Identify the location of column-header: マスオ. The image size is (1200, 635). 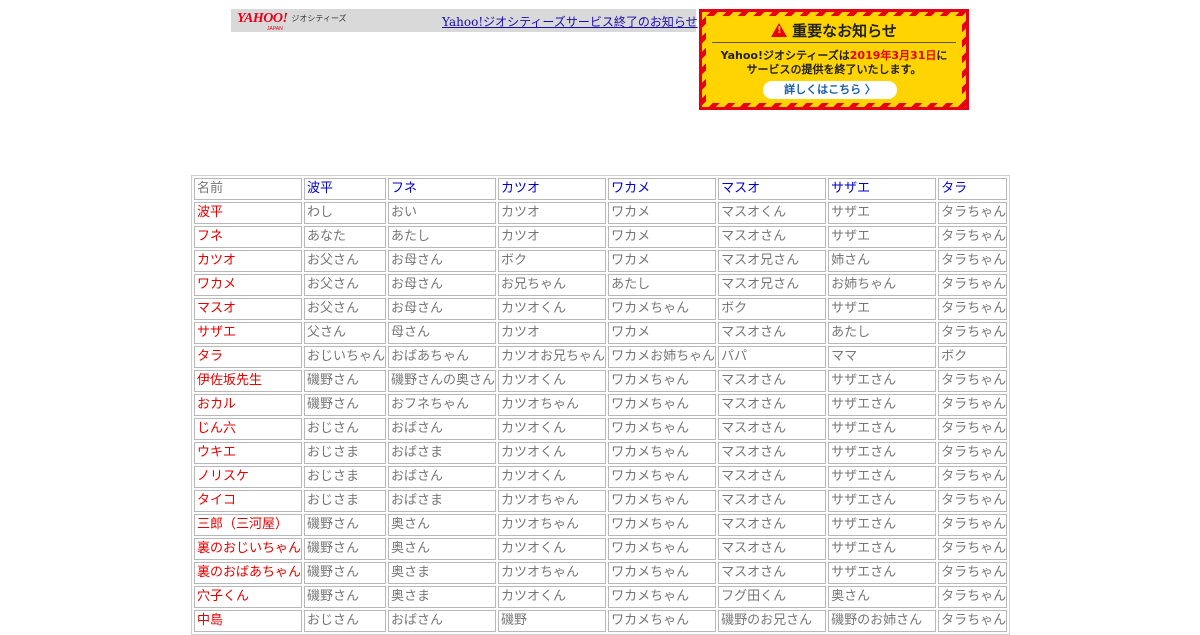
(772, 189).